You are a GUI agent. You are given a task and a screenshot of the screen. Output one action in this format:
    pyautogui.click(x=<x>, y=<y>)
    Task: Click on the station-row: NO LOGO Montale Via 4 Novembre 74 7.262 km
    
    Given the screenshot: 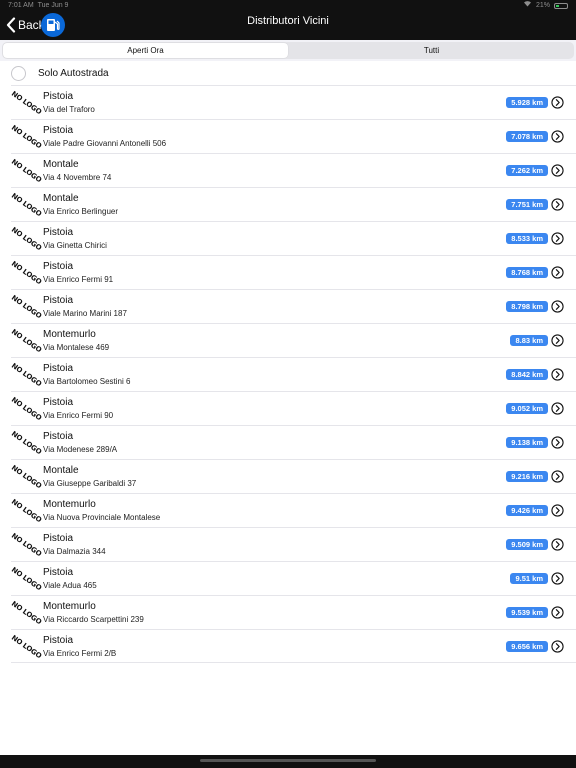 What is the action you would take?
    pyautogui.click(x=292, y=170)
    